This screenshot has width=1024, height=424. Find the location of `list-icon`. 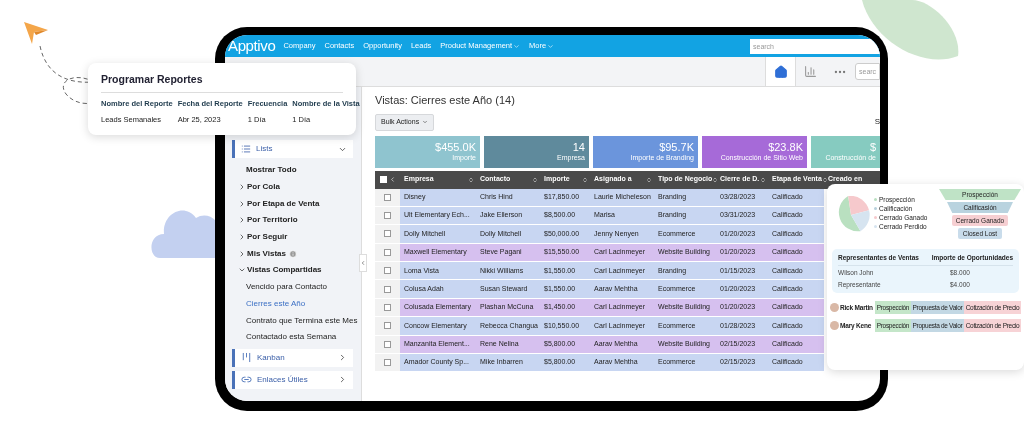

list-icon is located at coordinates (246, 149).